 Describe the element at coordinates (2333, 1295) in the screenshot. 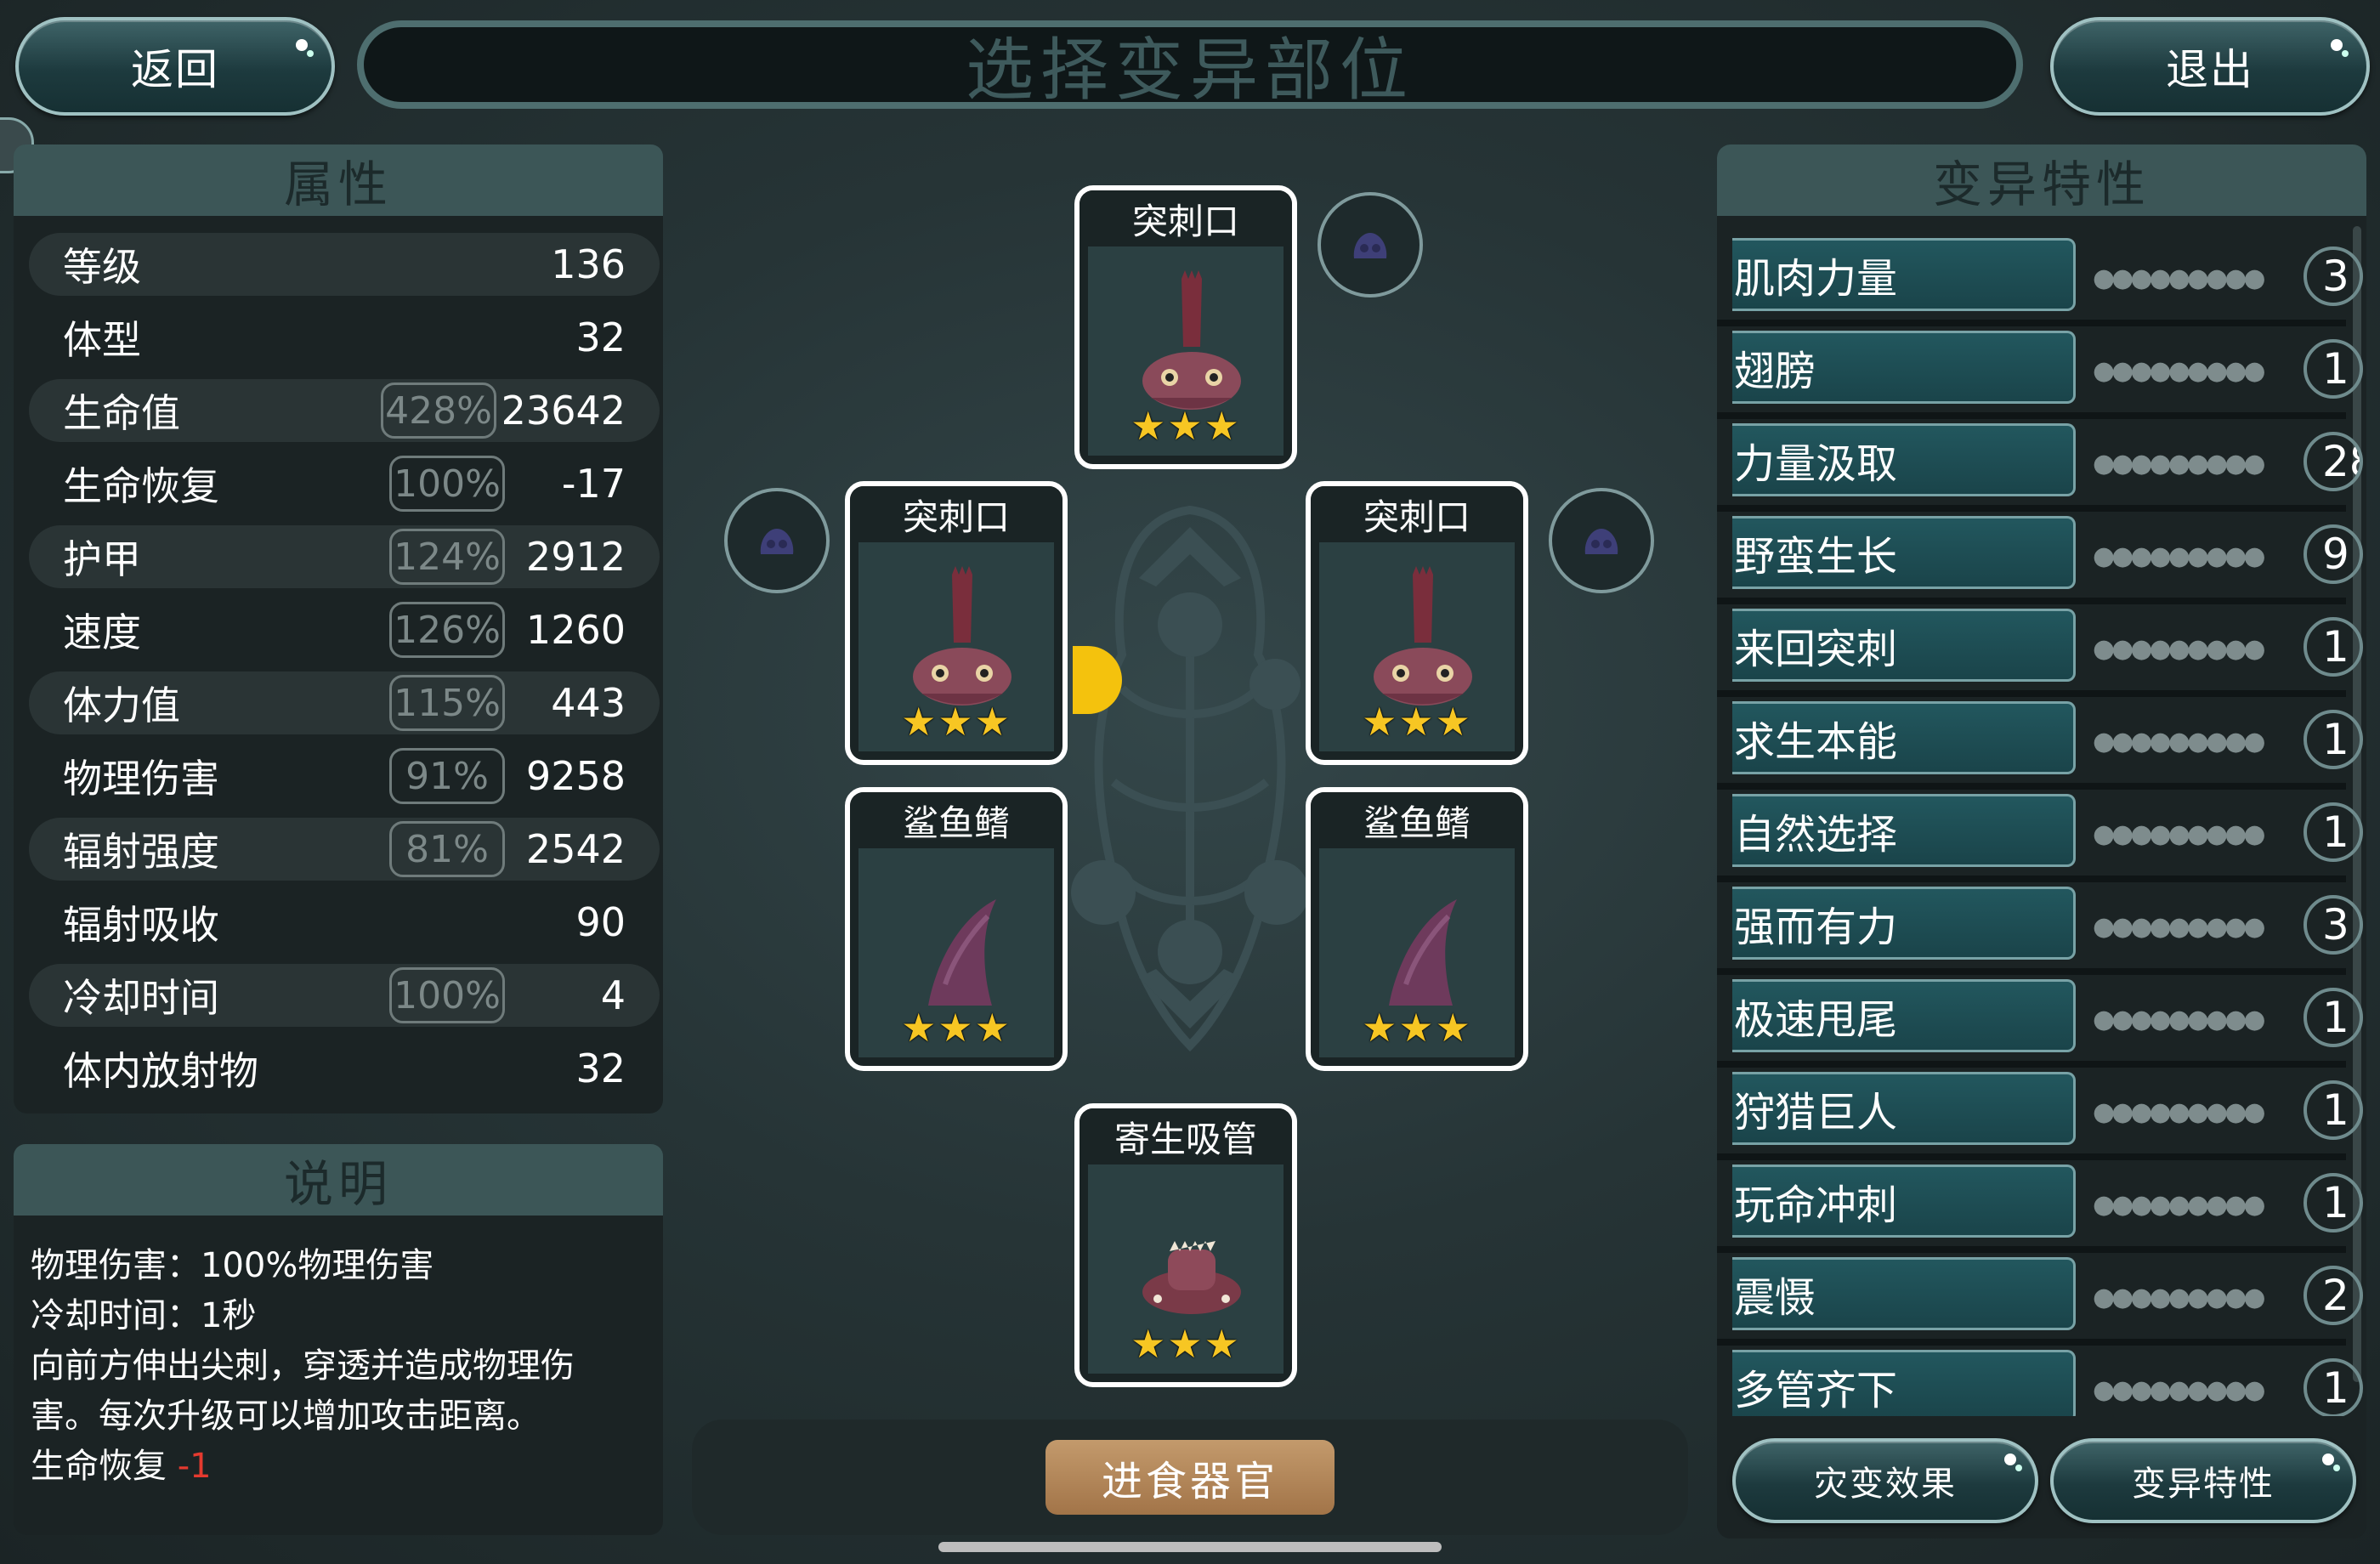

I see `trait-count: 2` at that location.